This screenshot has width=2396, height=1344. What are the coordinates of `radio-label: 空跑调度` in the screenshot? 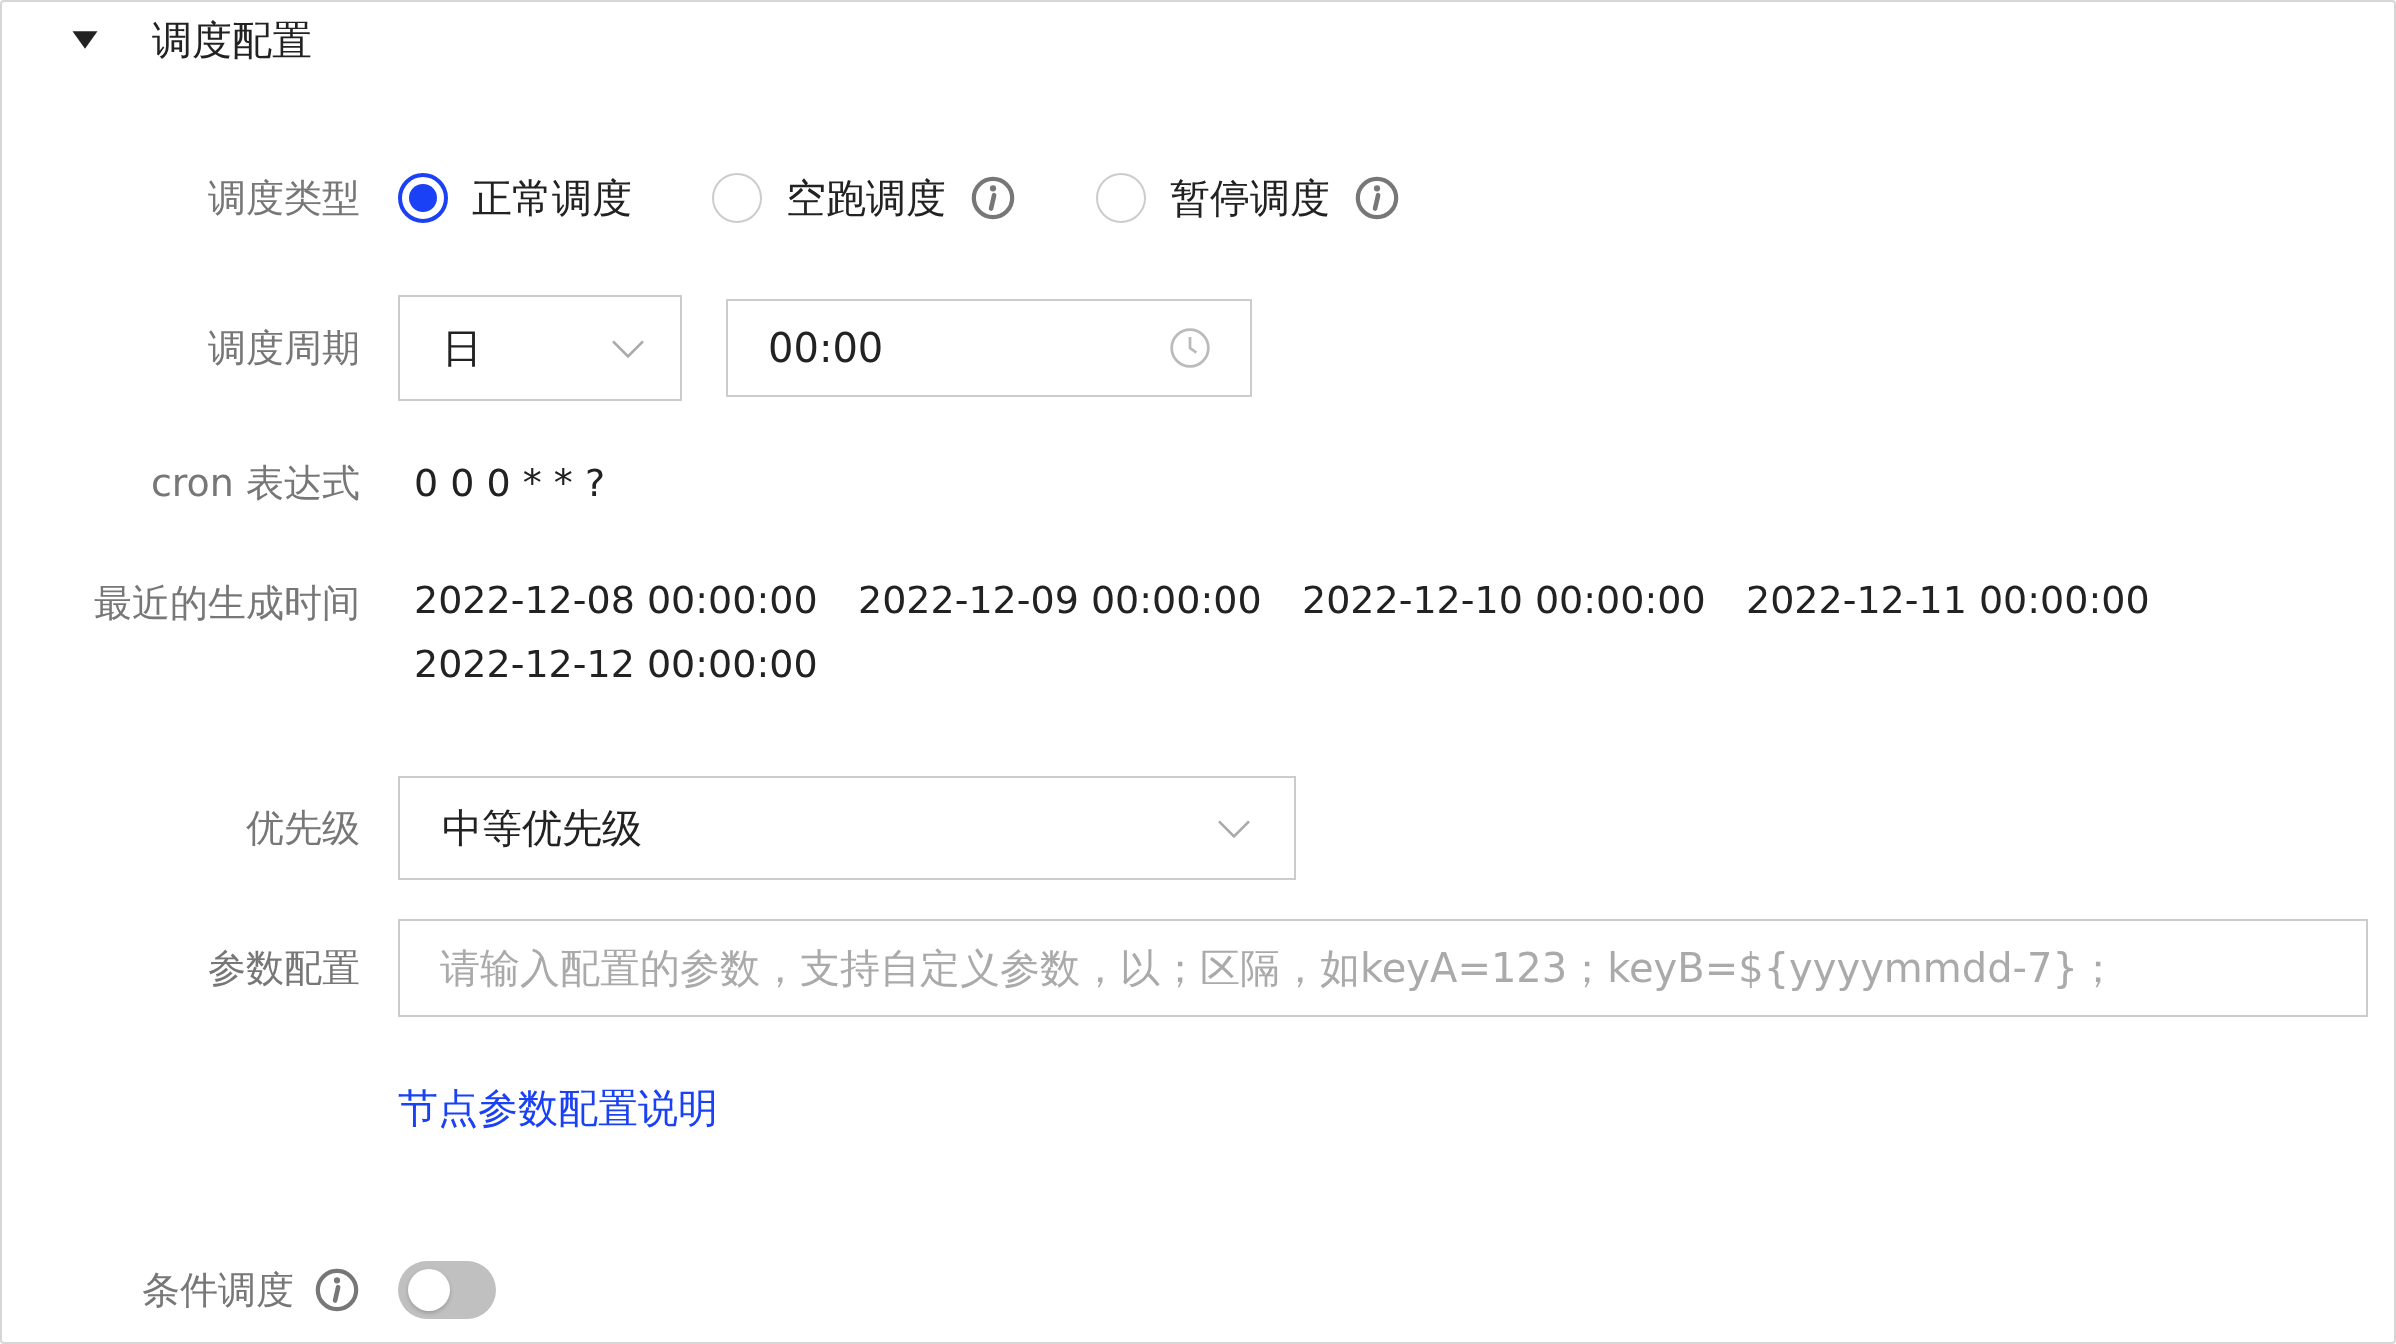 It's located at (866, 198).